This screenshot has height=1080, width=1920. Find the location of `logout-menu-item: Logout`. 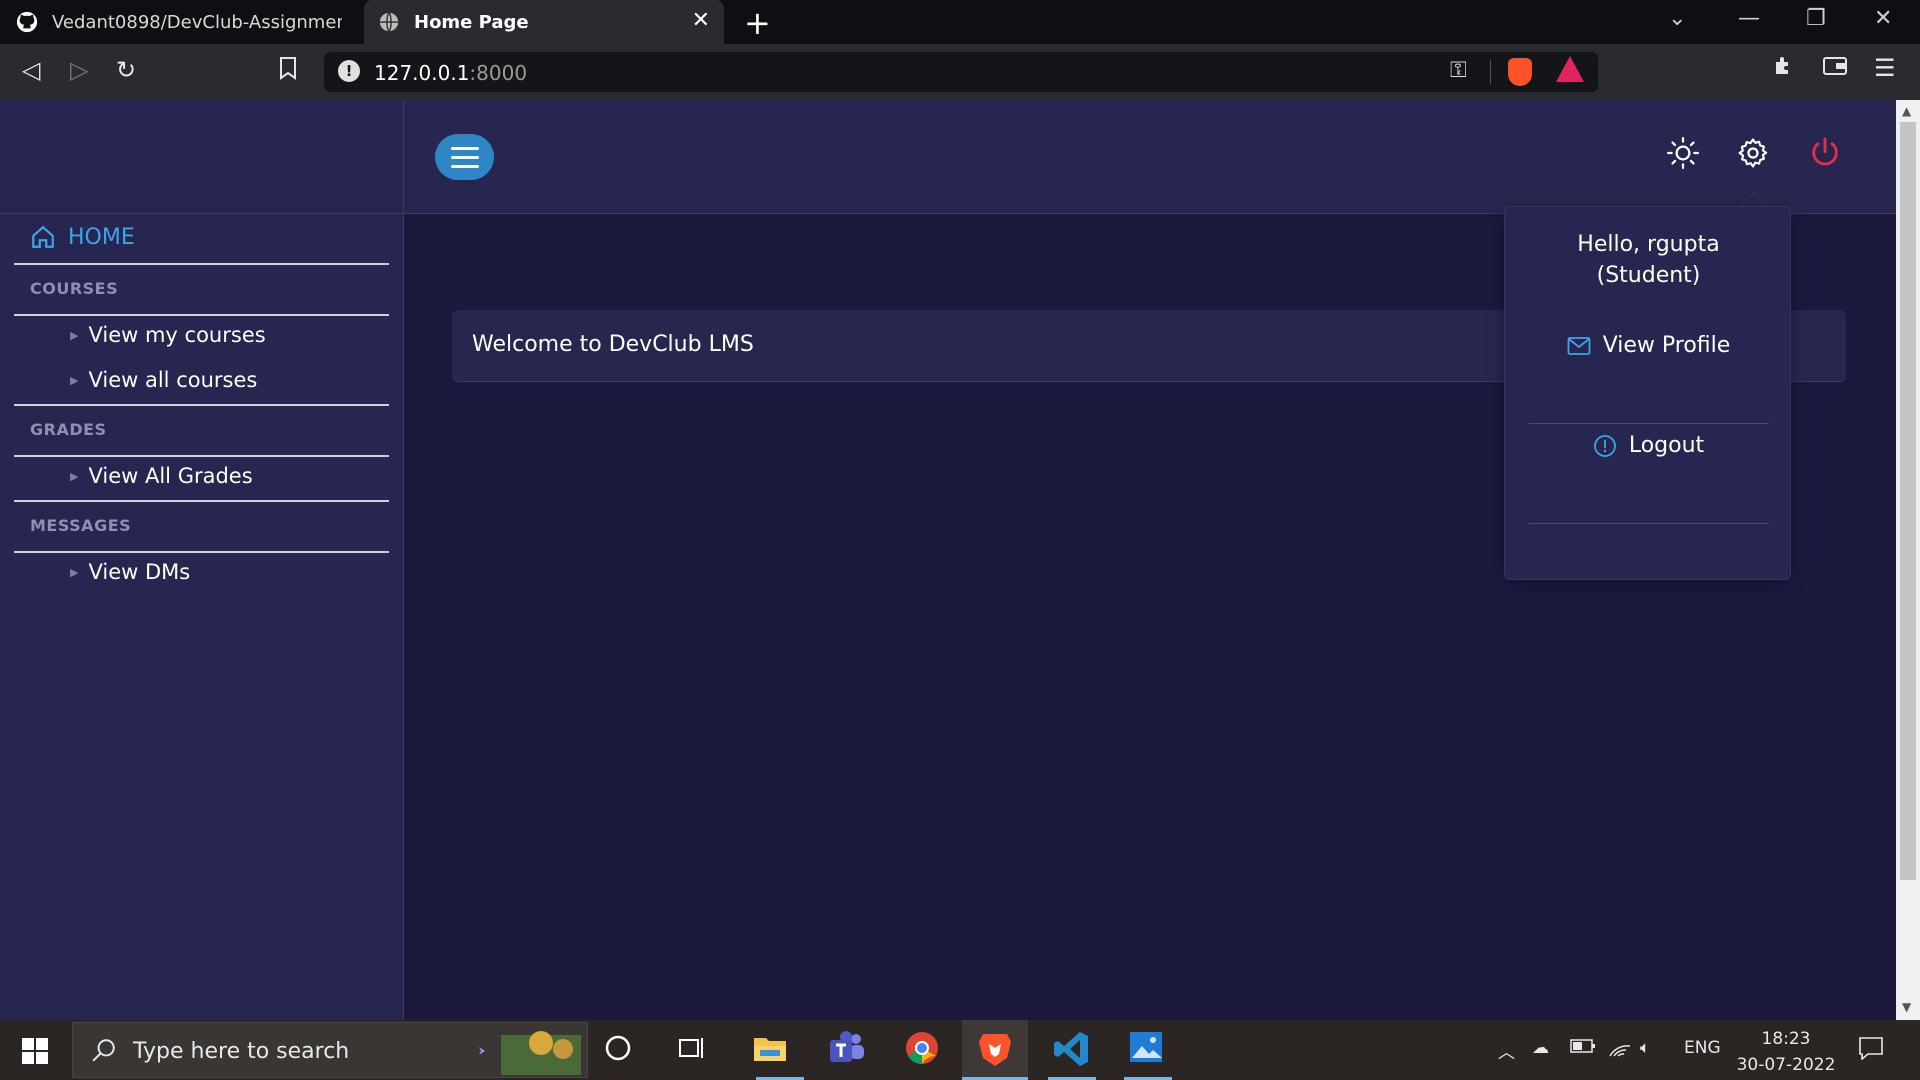

logout-menu-item: Logout is located at coordinates (1648, 445).